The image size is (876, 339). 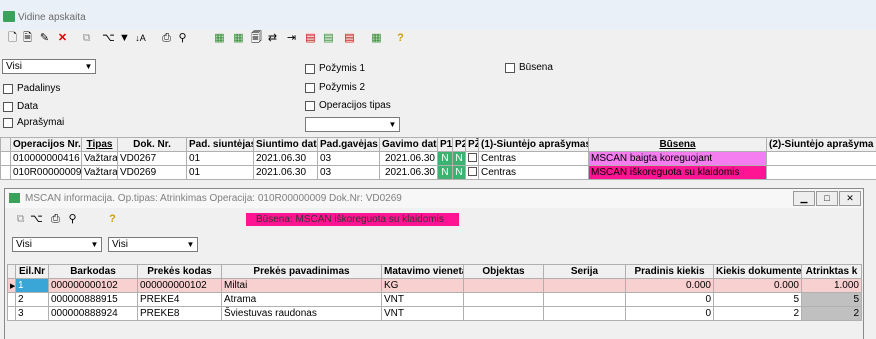 I want to click on sub-filter-combo-2: Visi ▼, so click(x=153, y=244).